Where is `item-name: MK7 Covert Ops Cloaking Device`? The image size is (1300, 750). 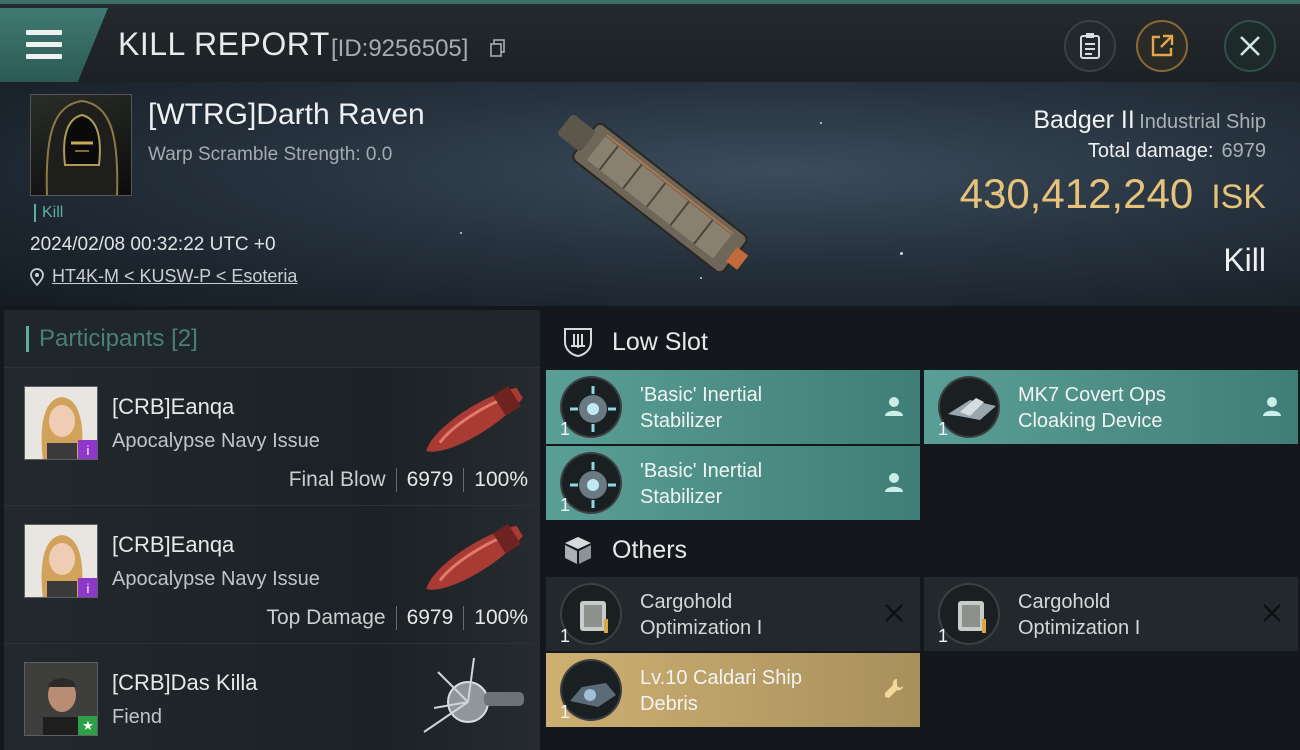
item-name: MK7 Covert Ops Cloaking Device is located at coordinates (1092, 408).